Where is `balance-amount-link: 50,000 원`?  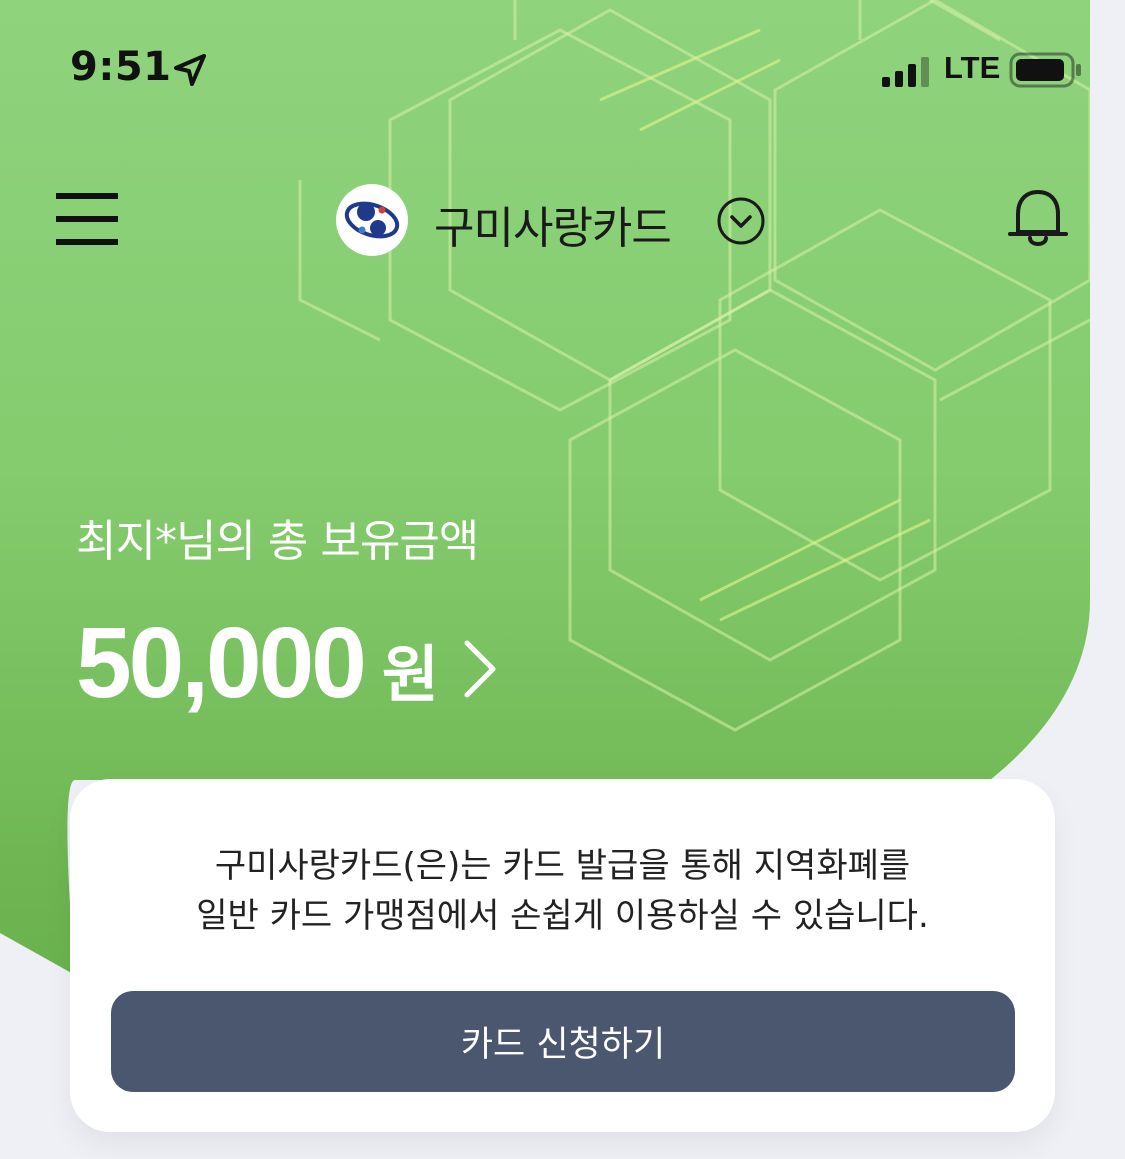
balance-amount-link: 50,000 원 is located at coordinates (288, 663).